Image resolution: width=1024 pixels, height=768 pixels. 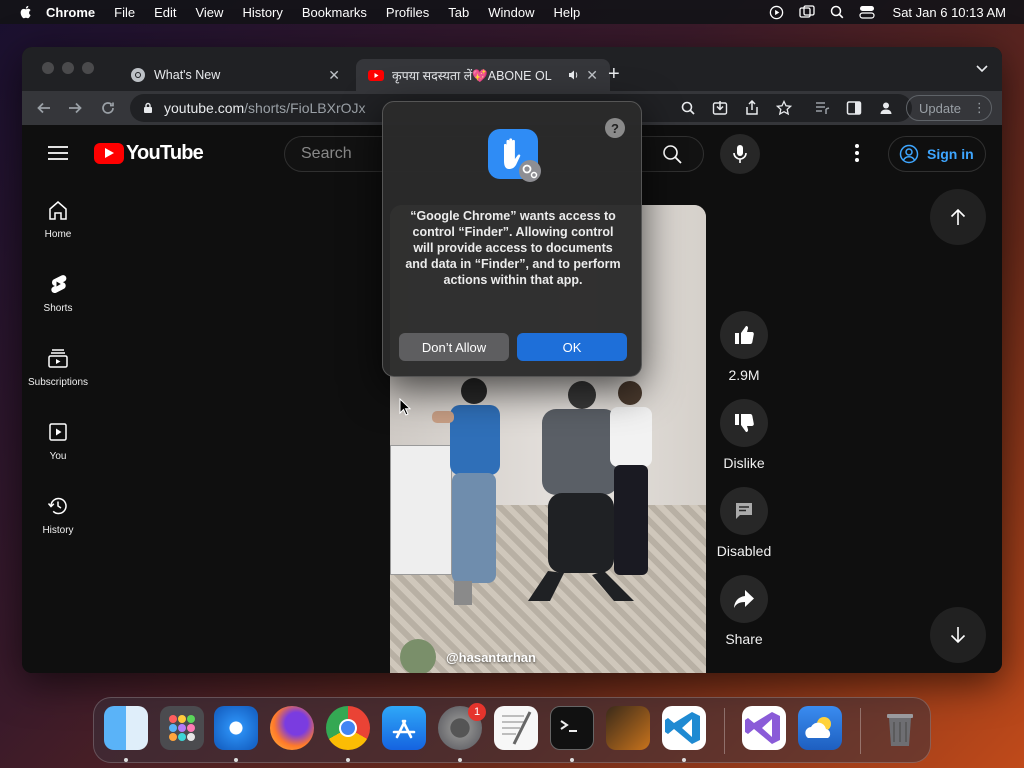 I want to click on sidebar-item-history: History, so click(x=58, y=514).